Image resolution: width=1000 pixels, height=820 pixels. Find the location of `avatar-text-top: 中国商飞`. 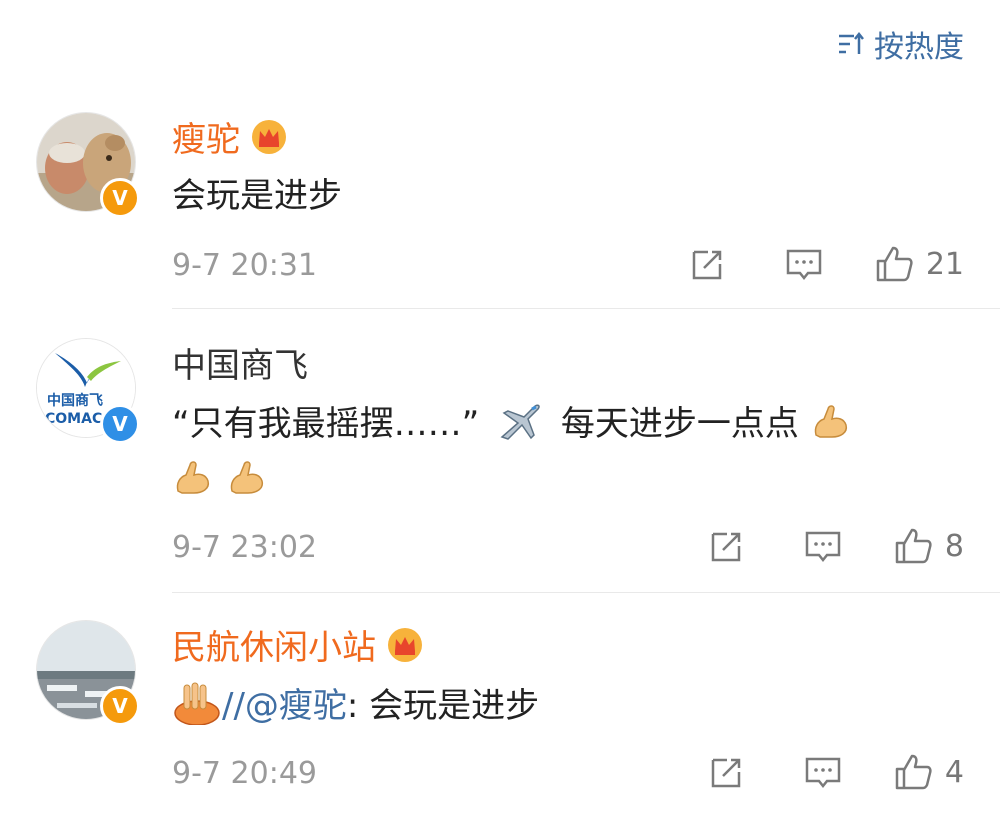

avatar-text-top: 中国商飞 is located at coordinates (75, 400).